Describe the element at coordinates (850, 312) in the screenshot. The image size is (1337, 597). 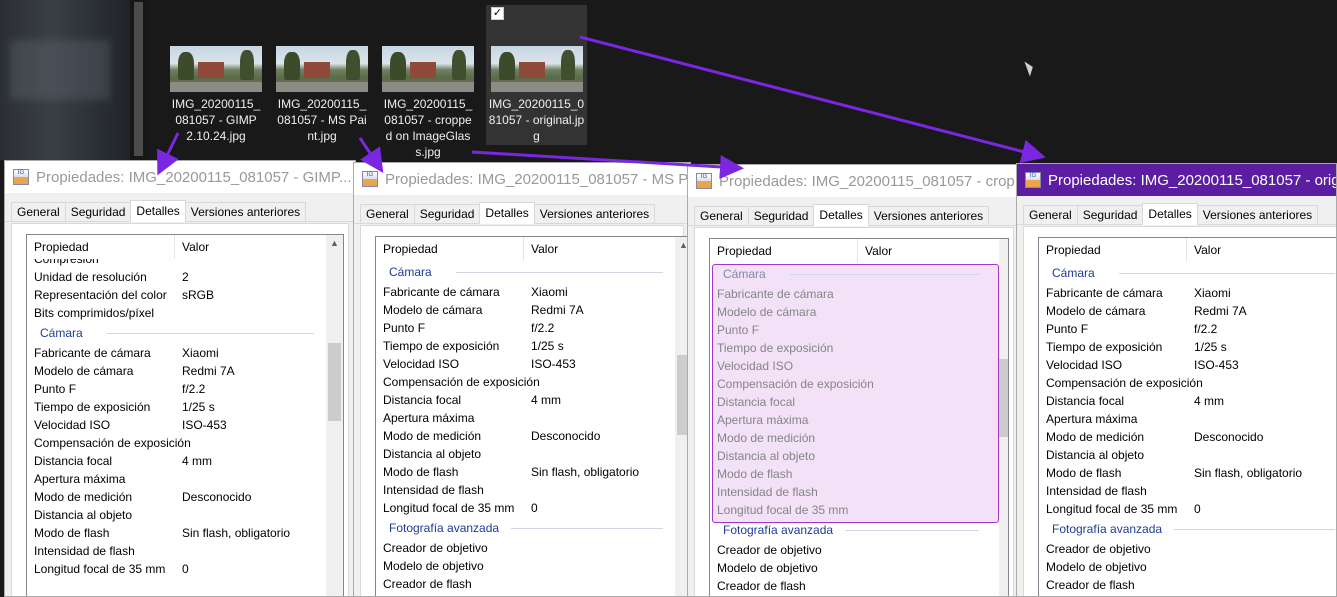
I see `list-item: Modelo de cámara` at that location.